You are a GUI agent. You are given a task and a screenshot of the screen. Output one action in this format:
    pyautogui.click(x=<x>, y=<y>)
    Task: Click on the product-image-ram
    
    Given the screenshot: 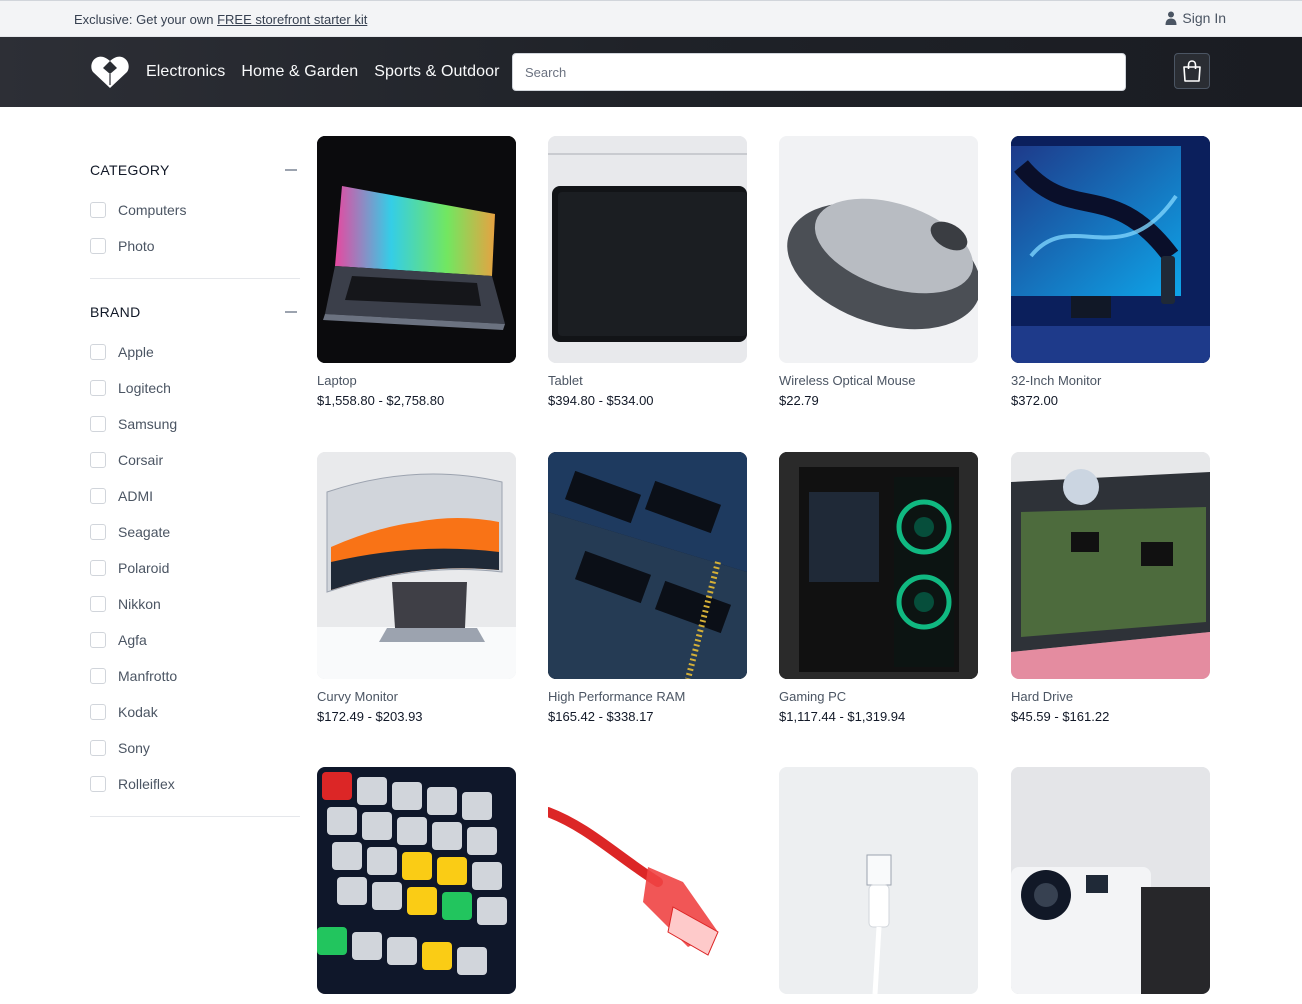 What is the action you would take?
    pyautogui.click(x=647, y=565)
    